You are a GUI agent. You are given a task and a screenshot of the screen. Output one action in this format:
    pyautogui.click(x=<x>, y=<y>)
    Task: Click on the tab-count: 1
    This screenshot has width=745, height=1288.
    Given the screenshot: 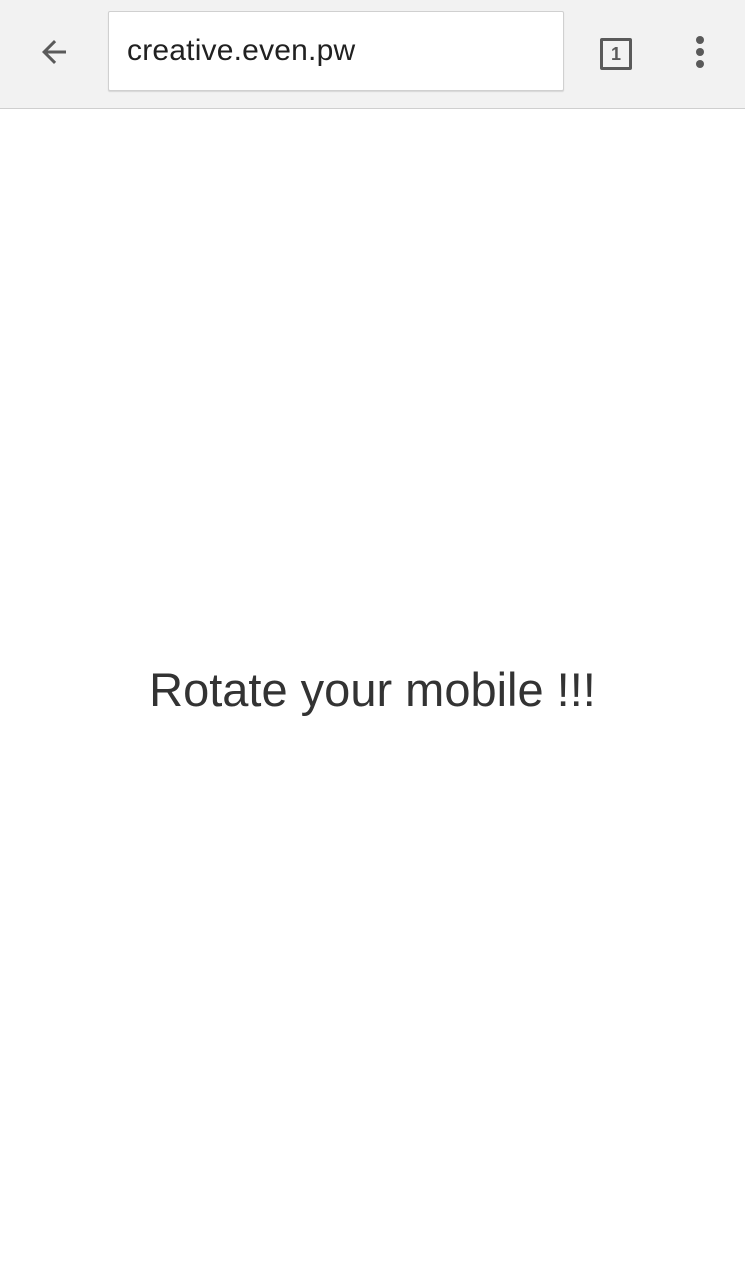 What is the action you would take?
    pyautogui.click(x=615, y=54)
    